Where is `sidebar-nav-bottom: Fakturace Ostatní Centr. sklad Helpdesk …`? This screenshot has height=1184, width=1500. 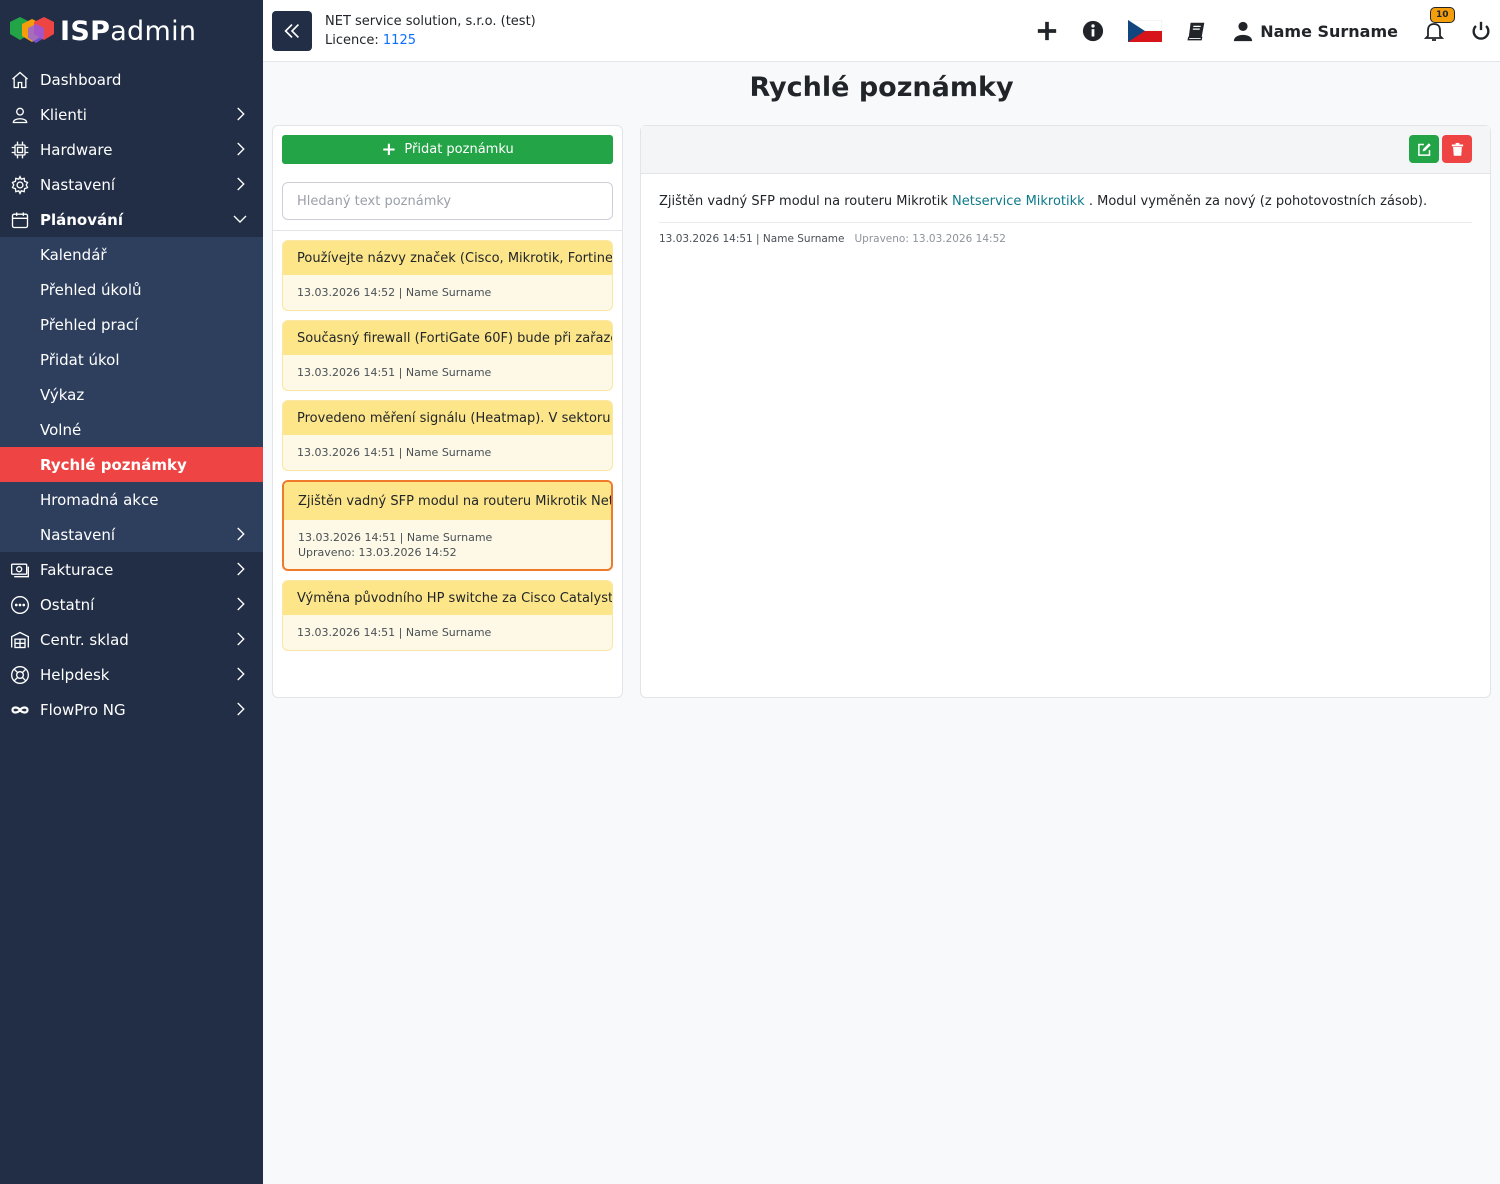 sidebar-nav-bottom: Fakturace Ostatní Centr. sklad Helpdesk … is located at coordinates (131, 639).